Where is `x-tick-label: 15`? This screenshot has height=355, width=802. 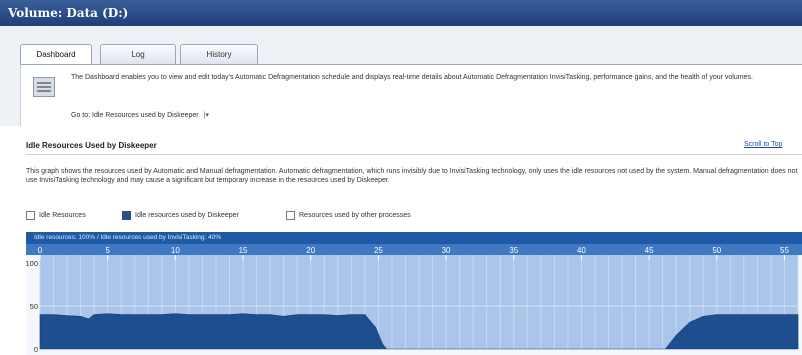
x-tick-label: 15 is located at coordinates (243, 250).